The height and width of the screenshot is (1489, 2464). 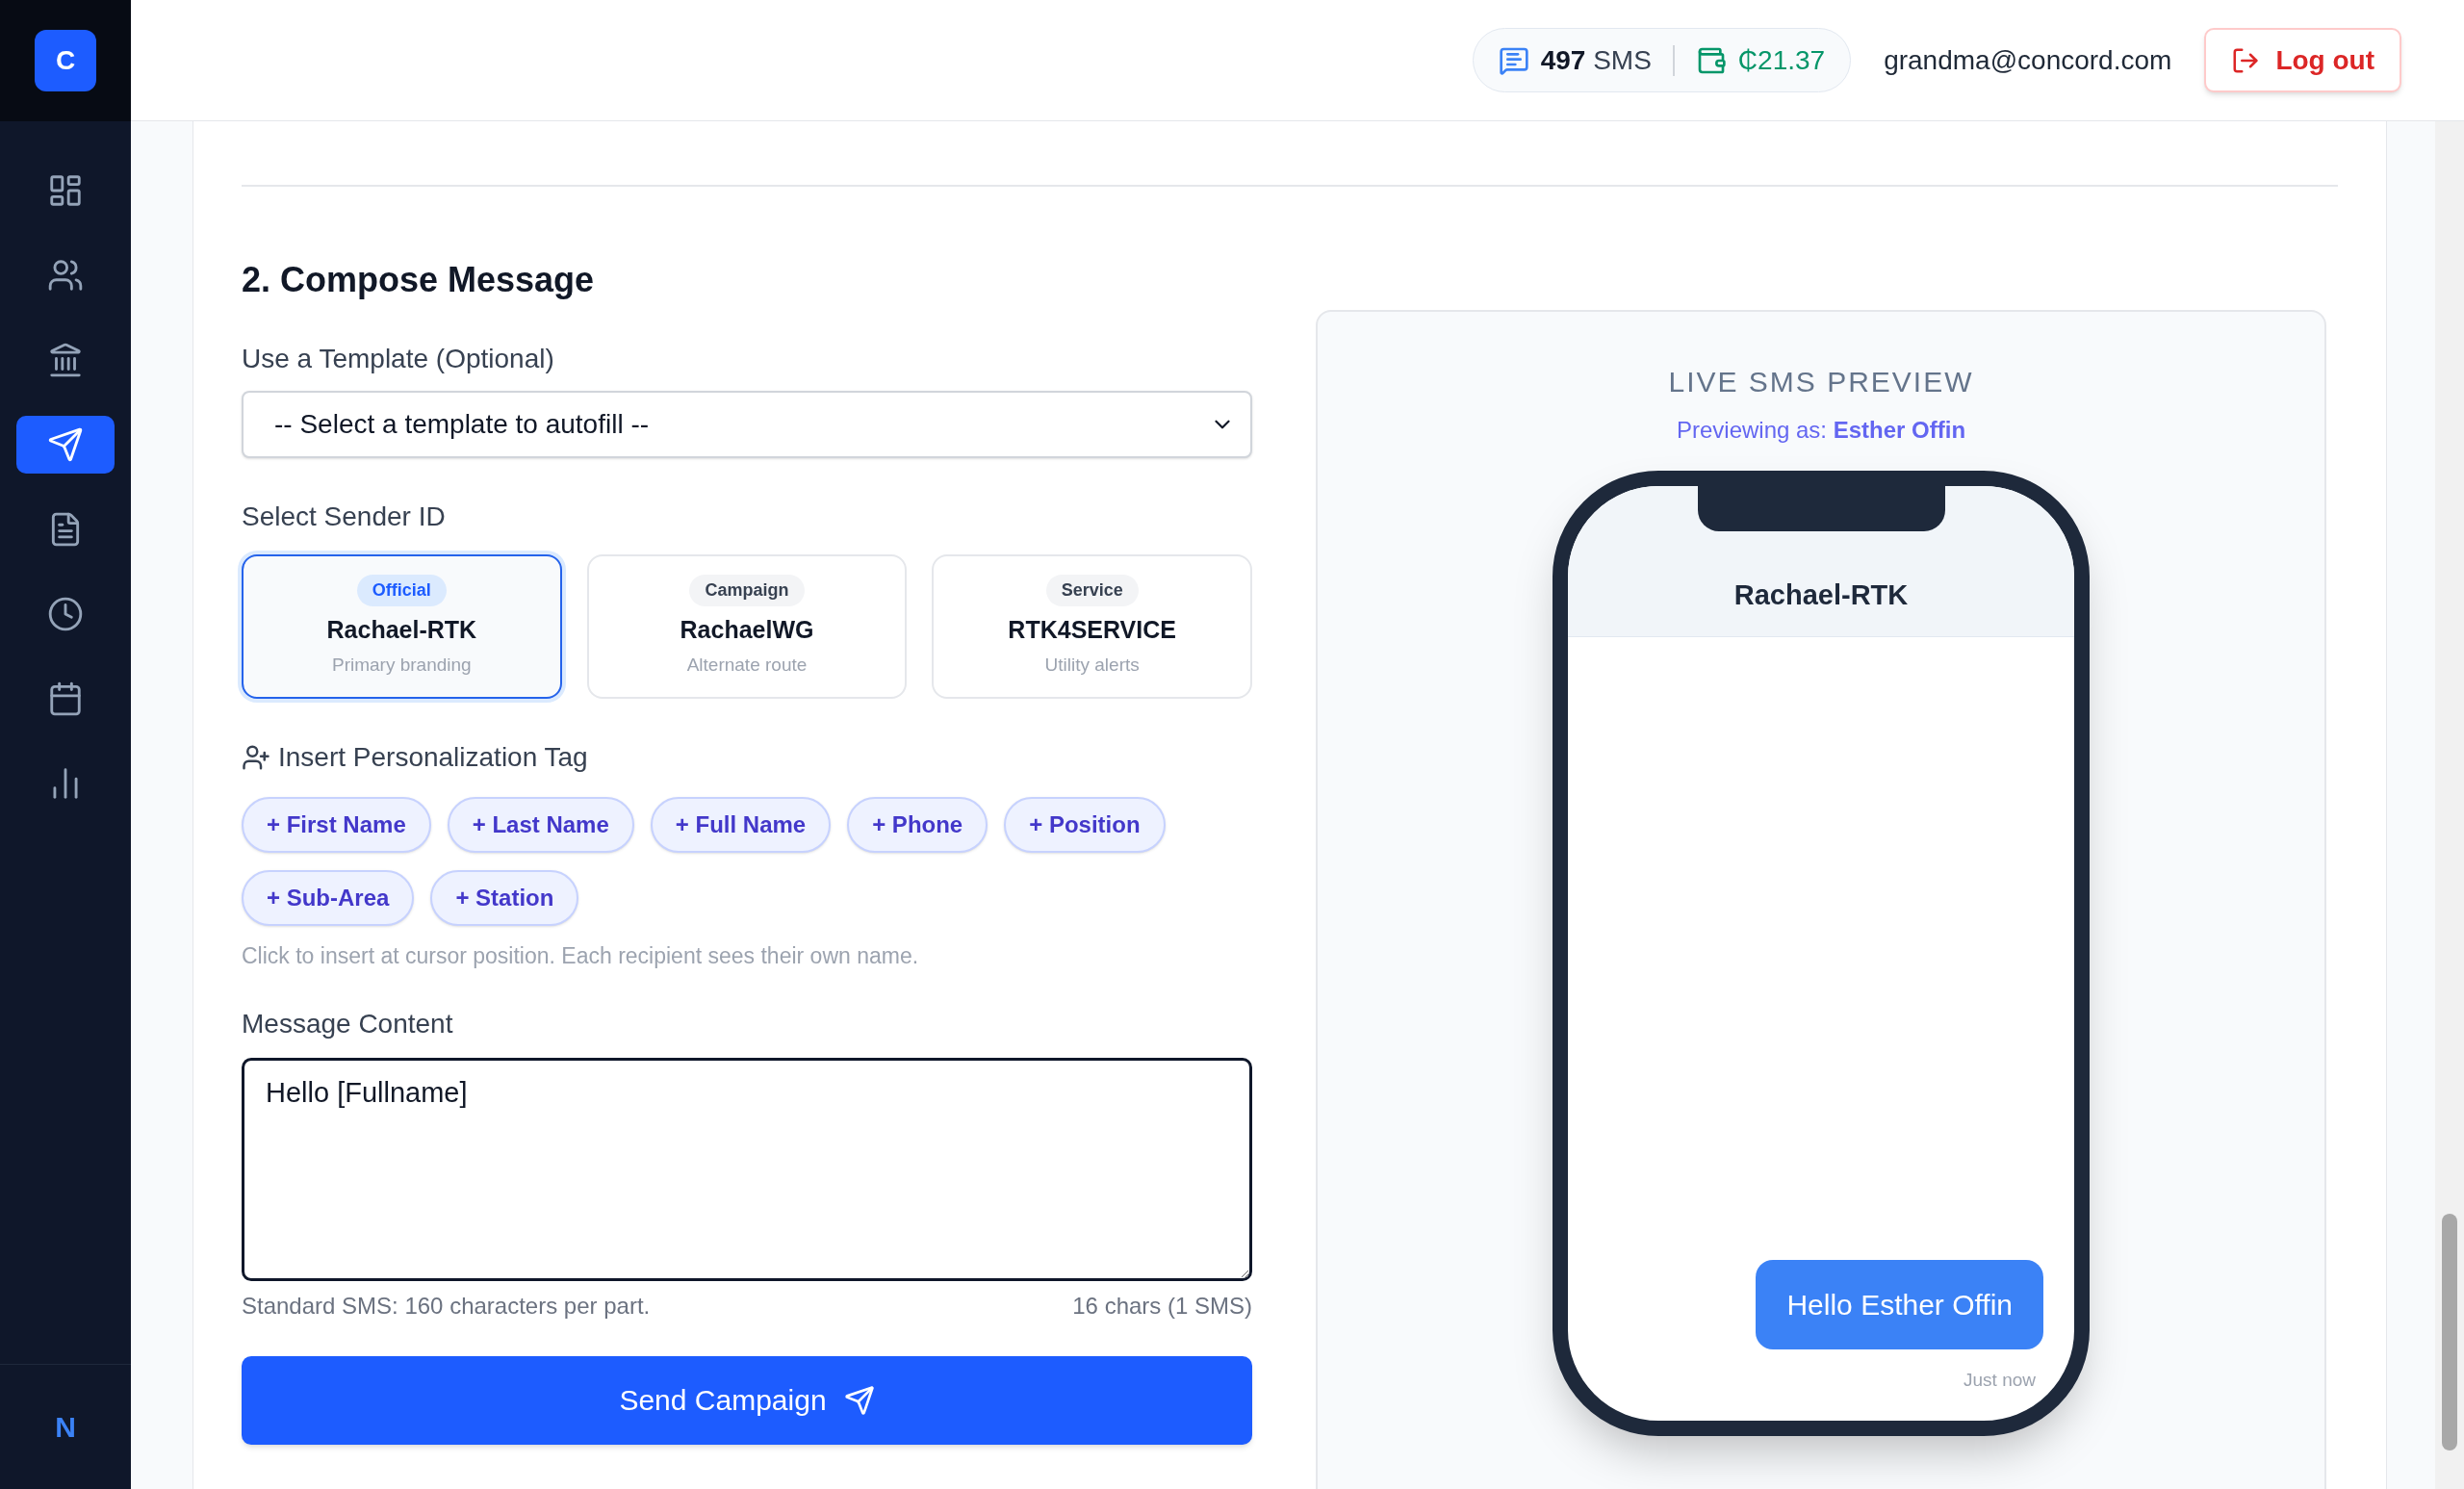 I want to click on sender-title: Rachael-RTK, so click(x=1821, y=595).